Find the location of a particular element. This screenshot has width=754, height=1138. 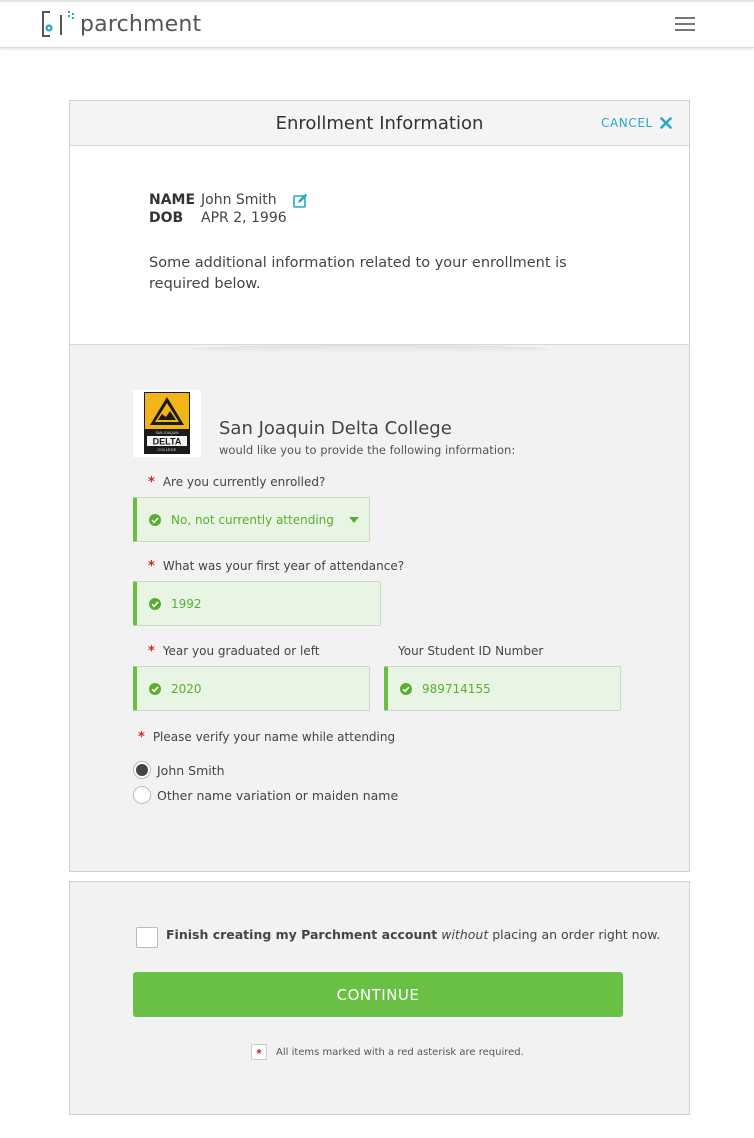

enrolled-label: Are you currently enrolled? is located at coordinates (244, 482).